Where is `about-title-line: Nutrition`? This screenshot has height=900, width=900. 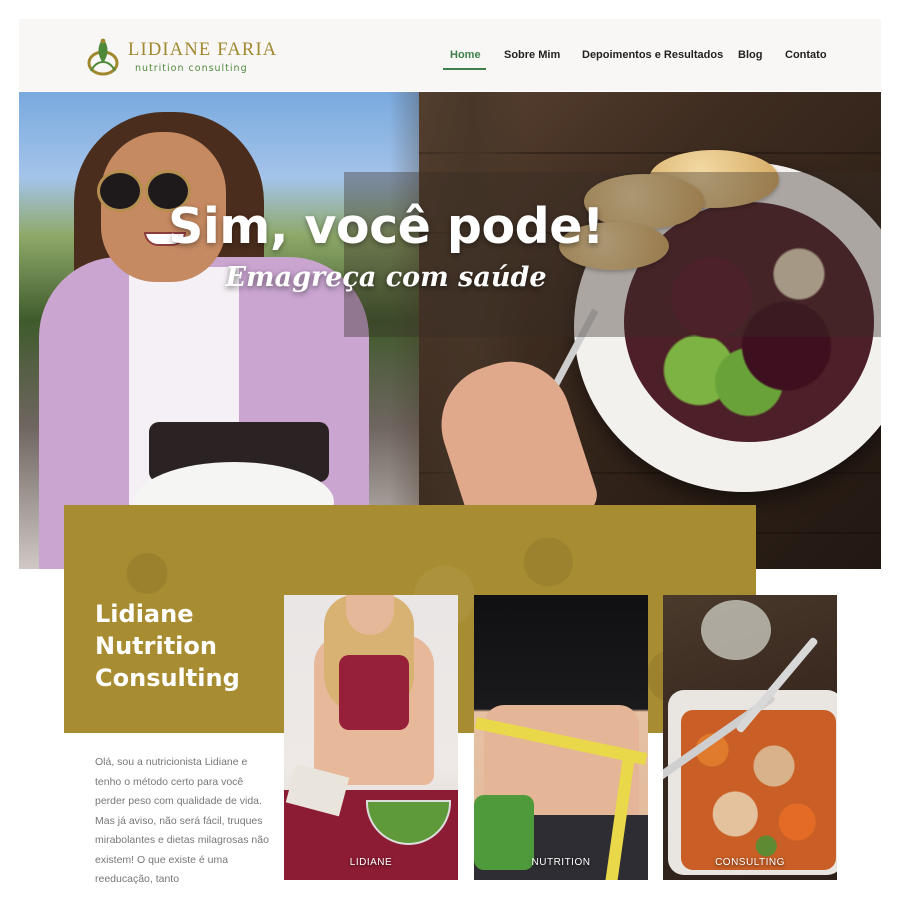 about-title-line: Nutrition is located at coordinates (156, 646).